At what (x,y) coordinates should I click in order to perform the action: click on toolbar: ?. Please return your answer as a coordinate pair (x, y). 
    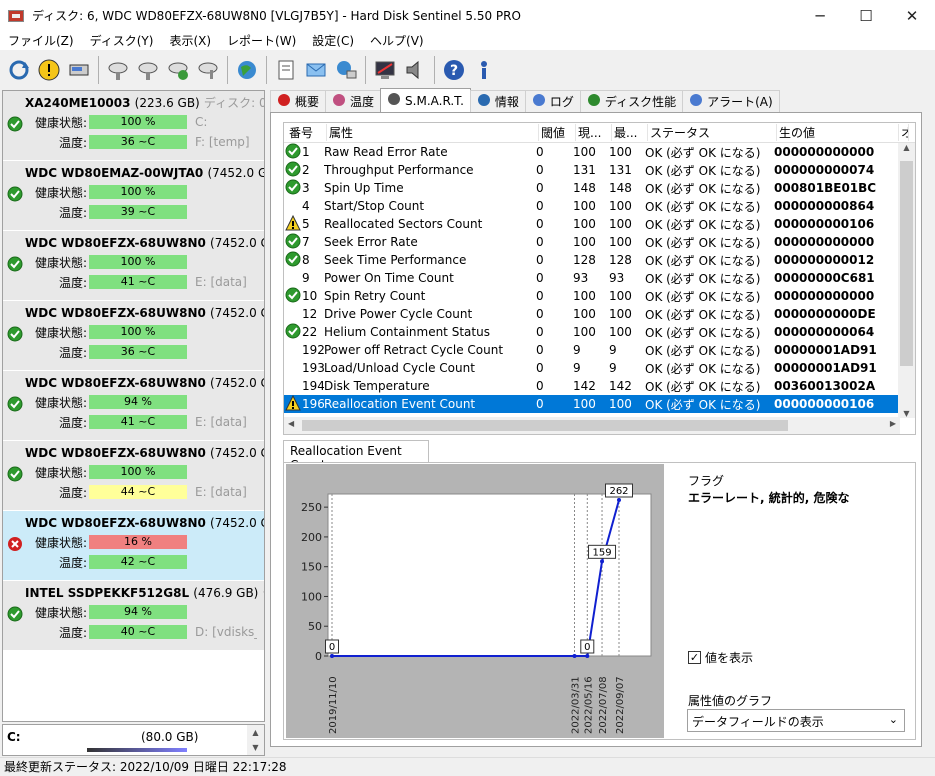
    Looking at the image, I should click on (467, 70).